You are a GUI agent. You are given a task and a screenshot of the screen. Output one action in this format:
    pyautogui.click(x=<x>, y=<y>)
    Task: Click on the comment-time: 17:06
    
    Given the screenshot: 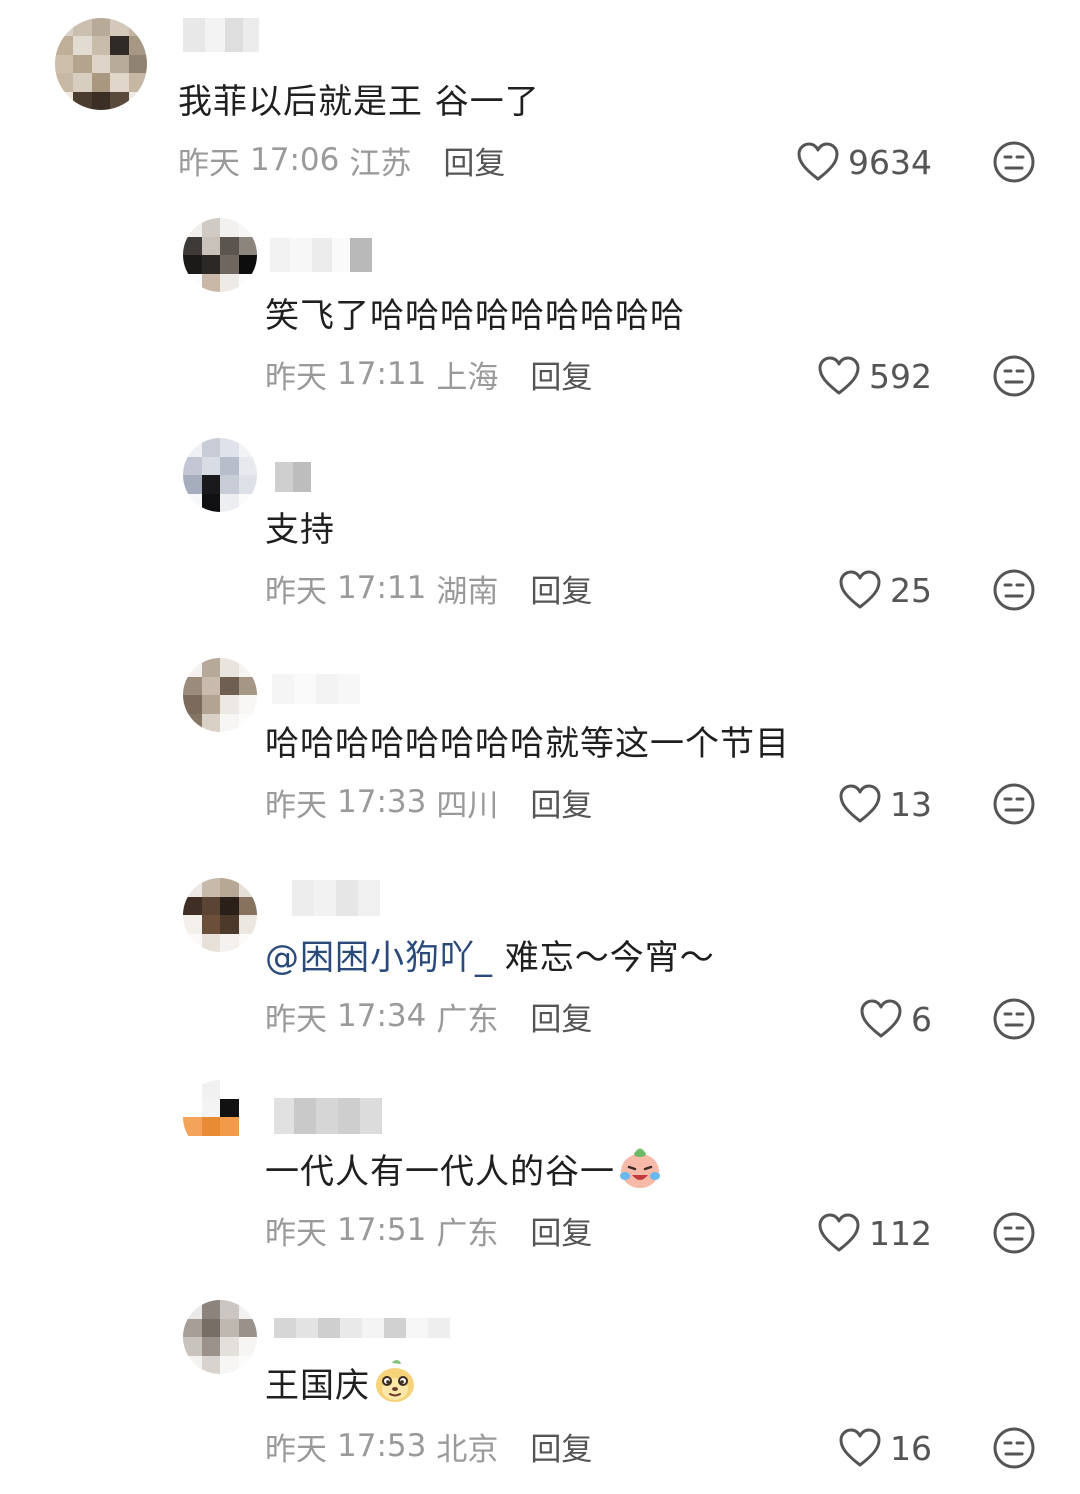 What is the action you would take?
    pyautogui.click(x=295, y=160)
    